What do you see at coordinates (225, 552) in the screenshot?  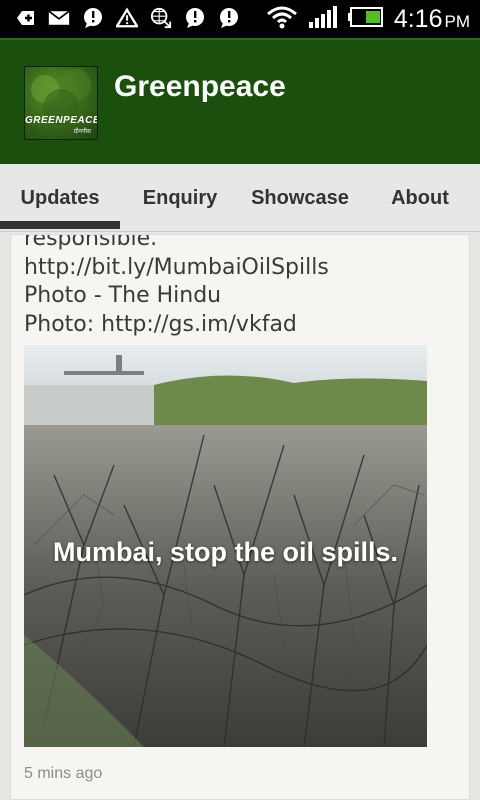 I see `image-caption: Mumbai, stop the oil spills.` at bounding box center [225, 552].